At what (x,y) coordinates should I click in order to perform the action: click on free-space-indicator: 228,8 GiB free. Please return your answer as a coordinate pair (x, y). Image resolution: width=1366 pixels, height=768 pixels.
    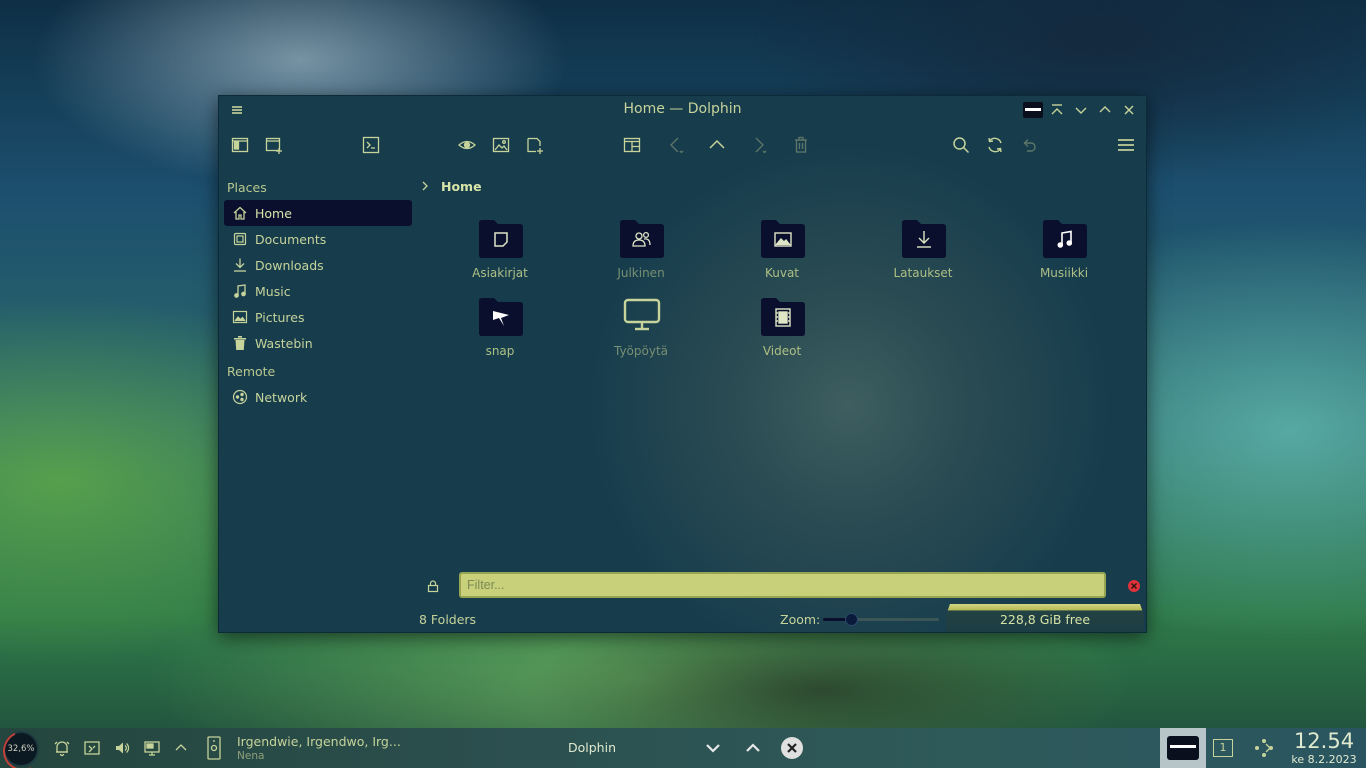
    Looking at the image, I should click on (1045, 618).